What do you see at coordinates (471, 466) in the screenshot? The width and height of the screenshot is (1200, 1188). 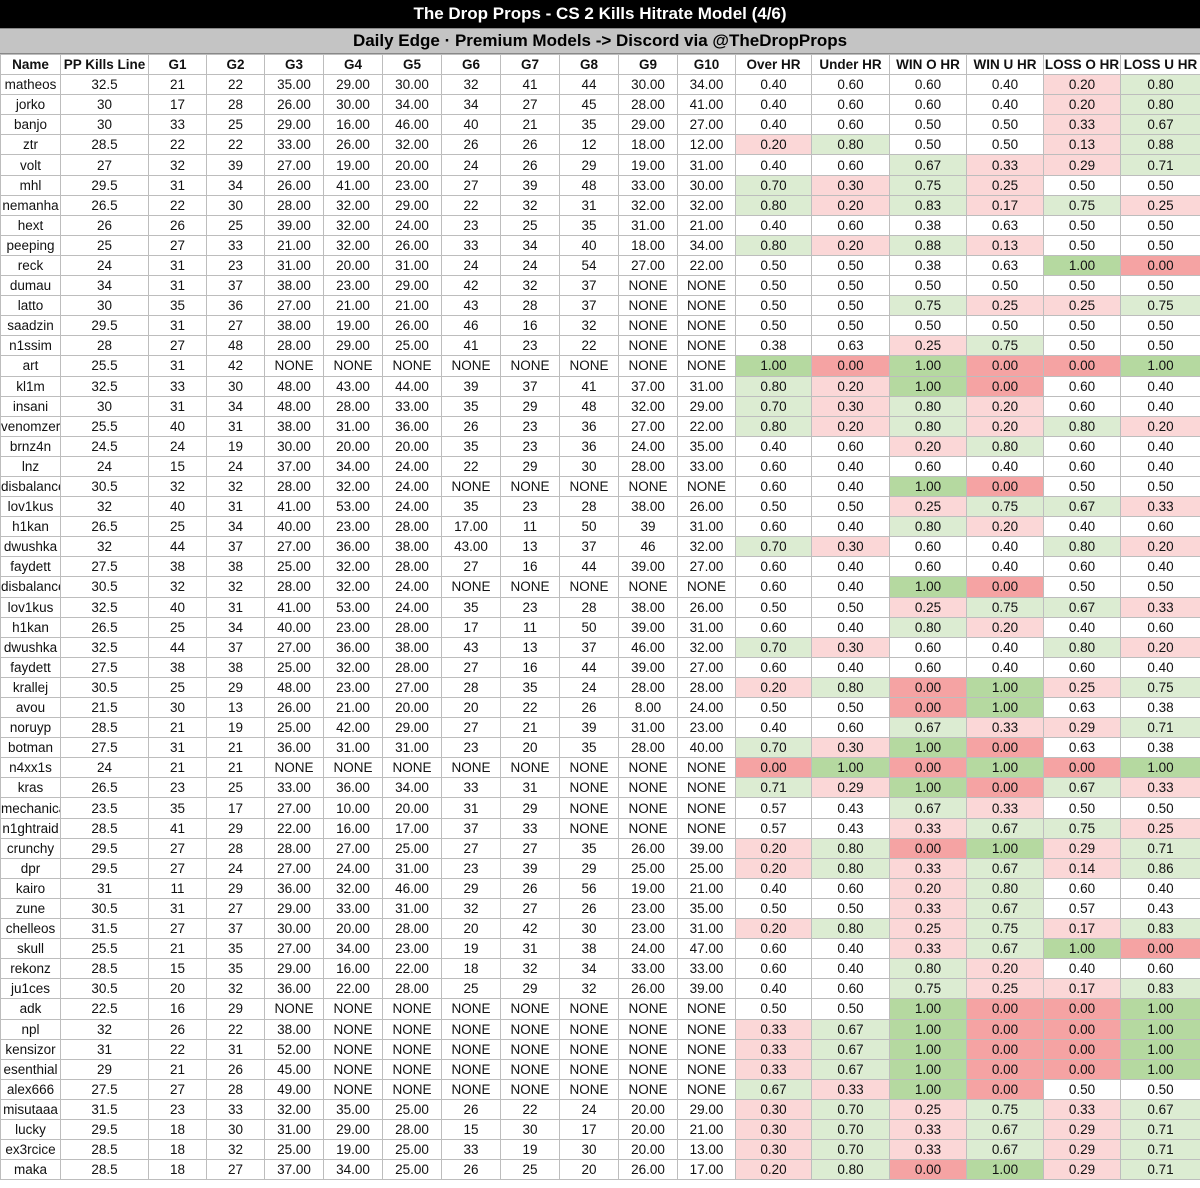 I see `table-cell: 22` at bounding box center [471, 466].